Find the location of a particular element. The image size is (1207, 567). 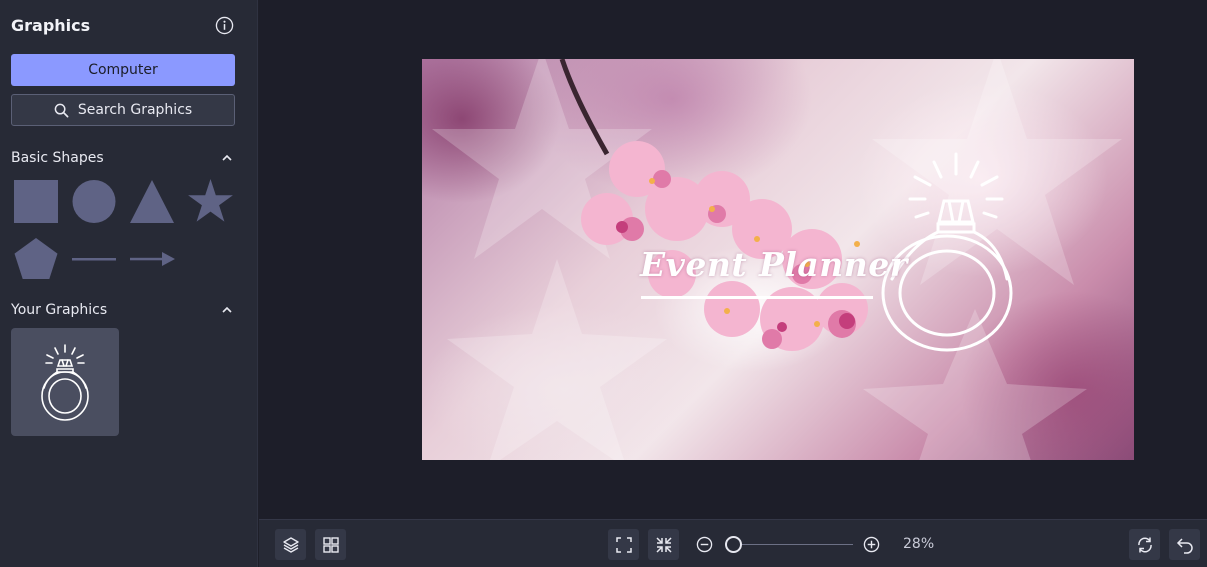

text-underline is located at coordinates (757, 297).